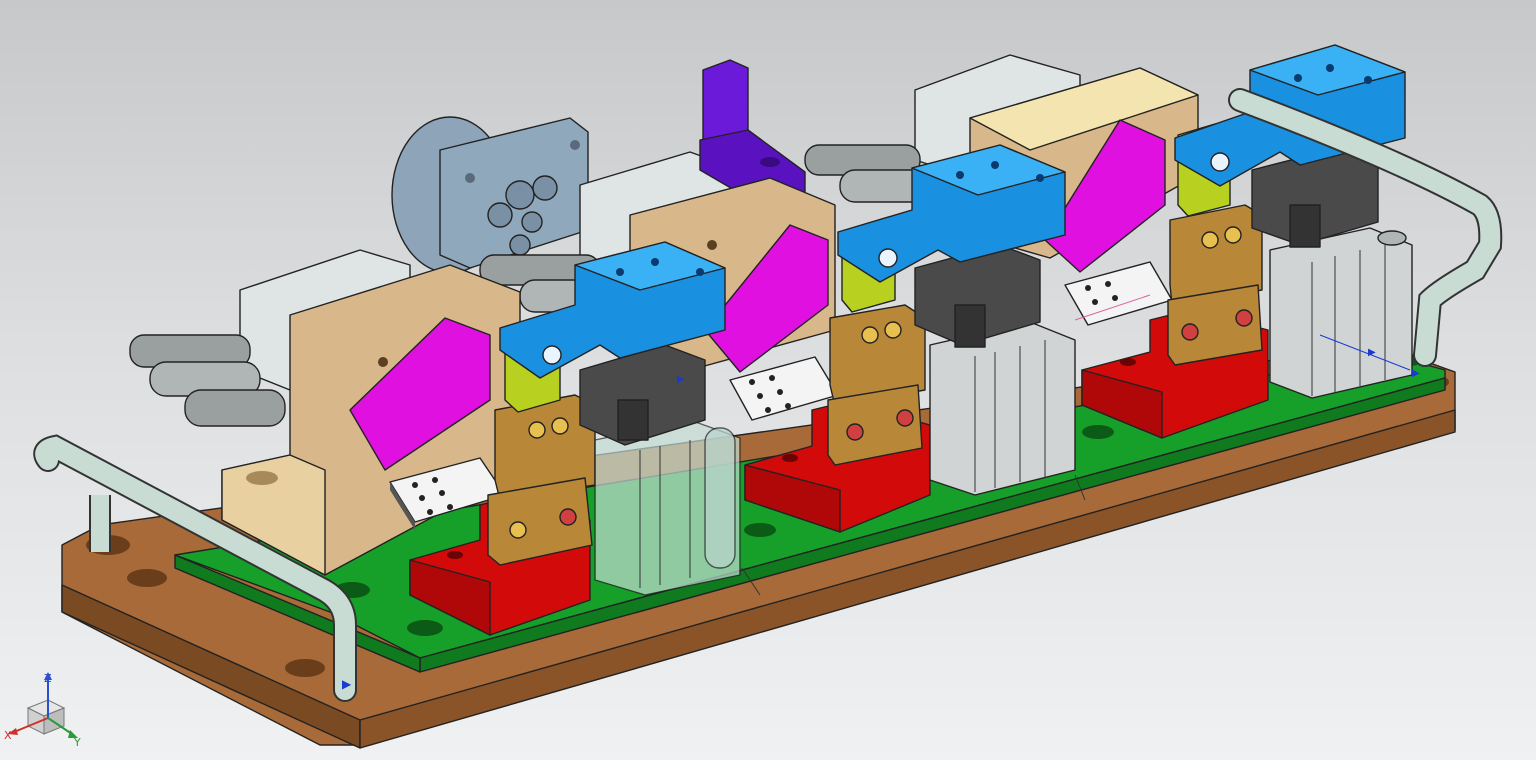 The width and height of the screenshot is (1536, 760). I want to click on z-axis-label: Z, so click(48, 678).